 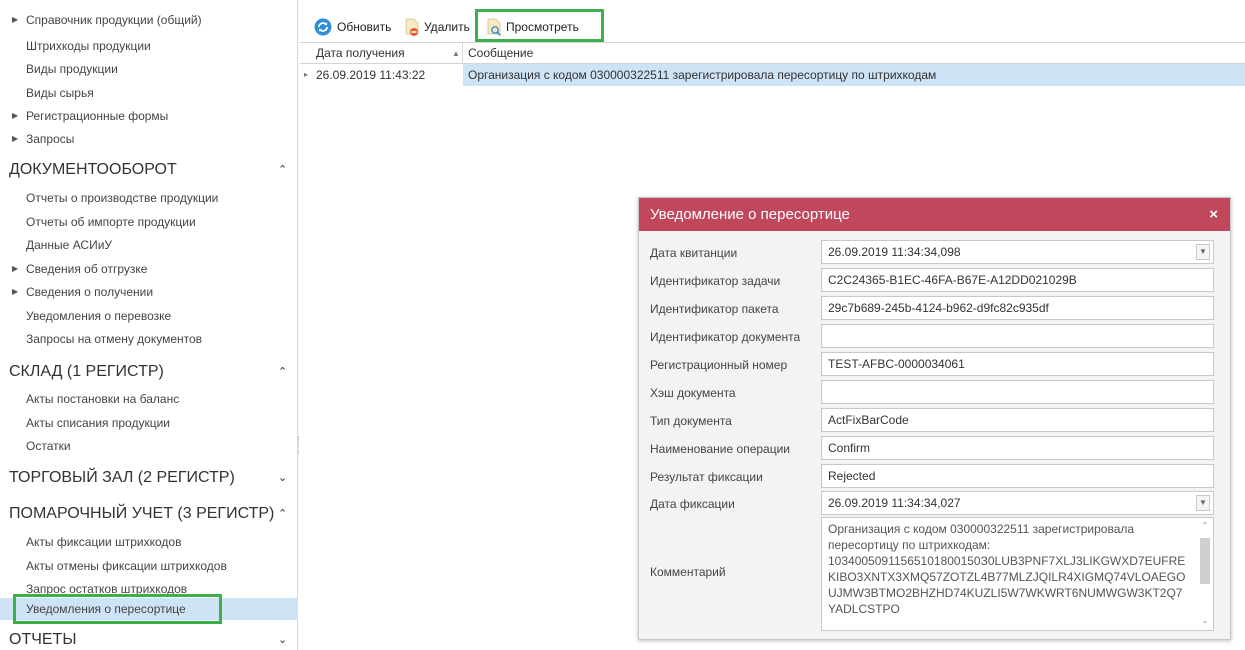 What do you see at coordinates (694, 253) in the screenshot?
I see `label-receipt-date: Дата квитанции` at bounding box center [694, 253].